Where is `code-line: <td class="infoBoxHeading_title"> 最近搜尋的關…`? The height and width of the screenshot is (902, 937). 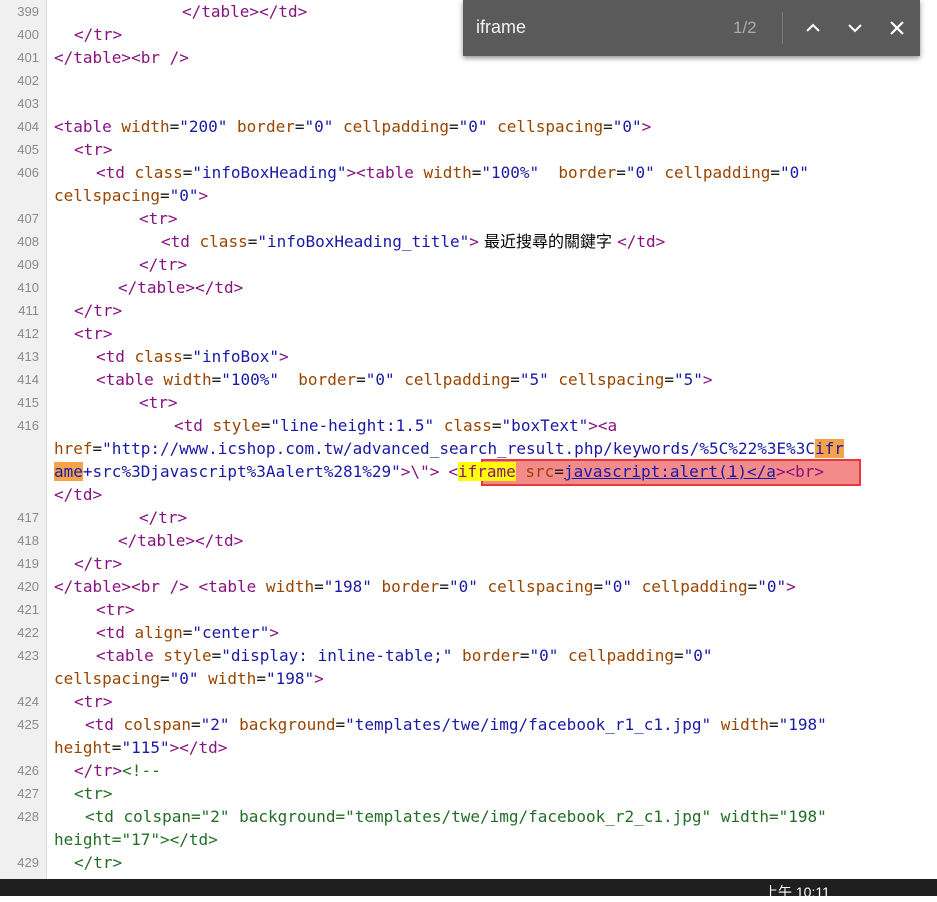 code-line: <td class="infoBoxHeading_title"> 最近搜尋的關… is located at coordinates (413, 241).